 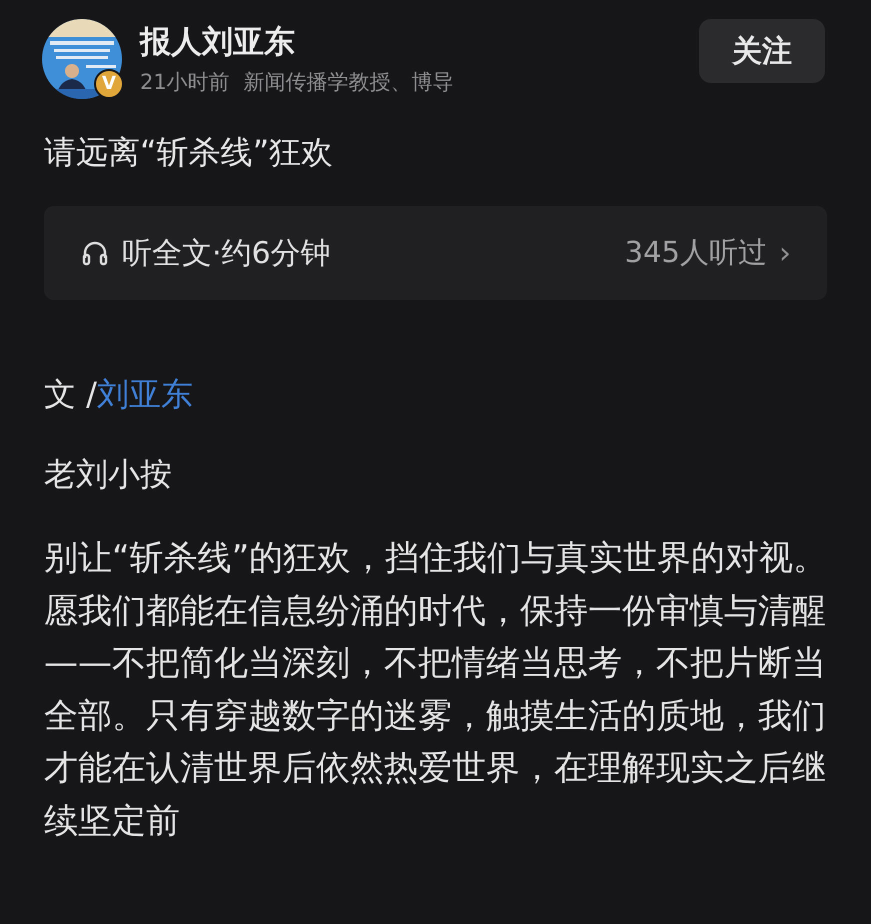 I want to click on section-heading: 老刘小按, so click(x=108, y=474).